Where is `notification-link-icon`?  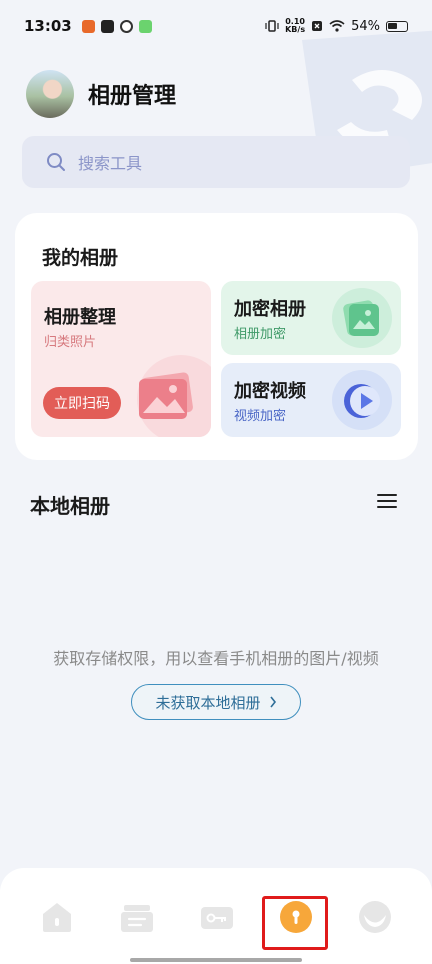 notification-link-icon is located at coordinates (126, 26).